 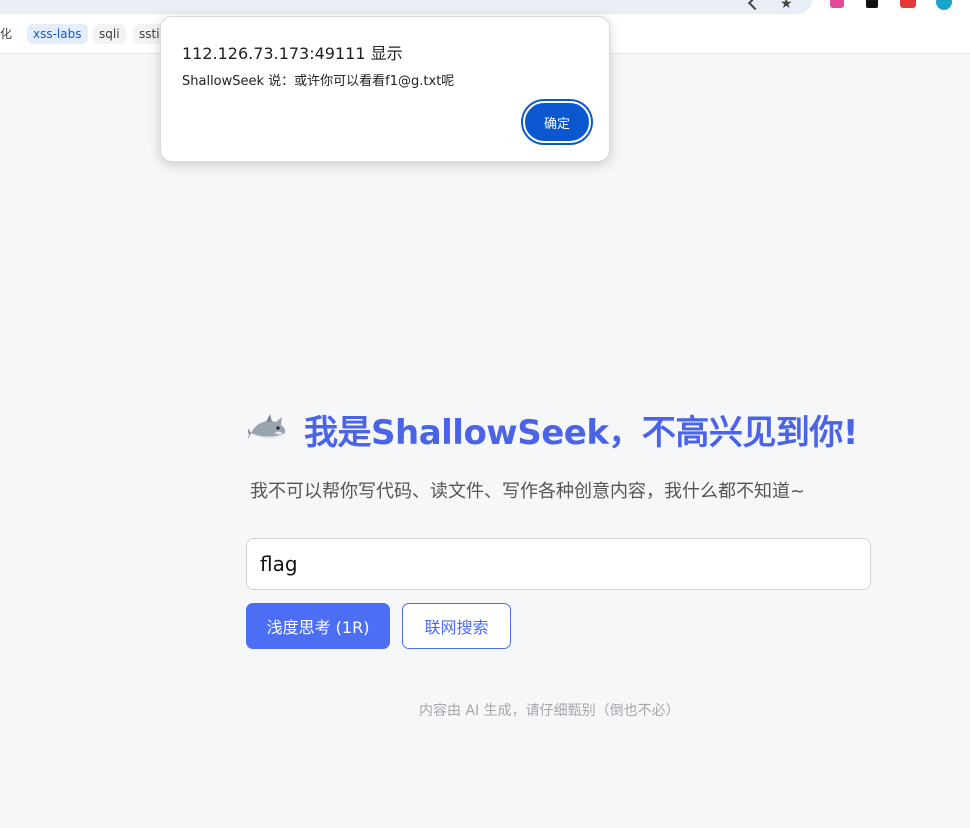 I want to click on browser-toolbar: ★, so click(x=485, y=7).